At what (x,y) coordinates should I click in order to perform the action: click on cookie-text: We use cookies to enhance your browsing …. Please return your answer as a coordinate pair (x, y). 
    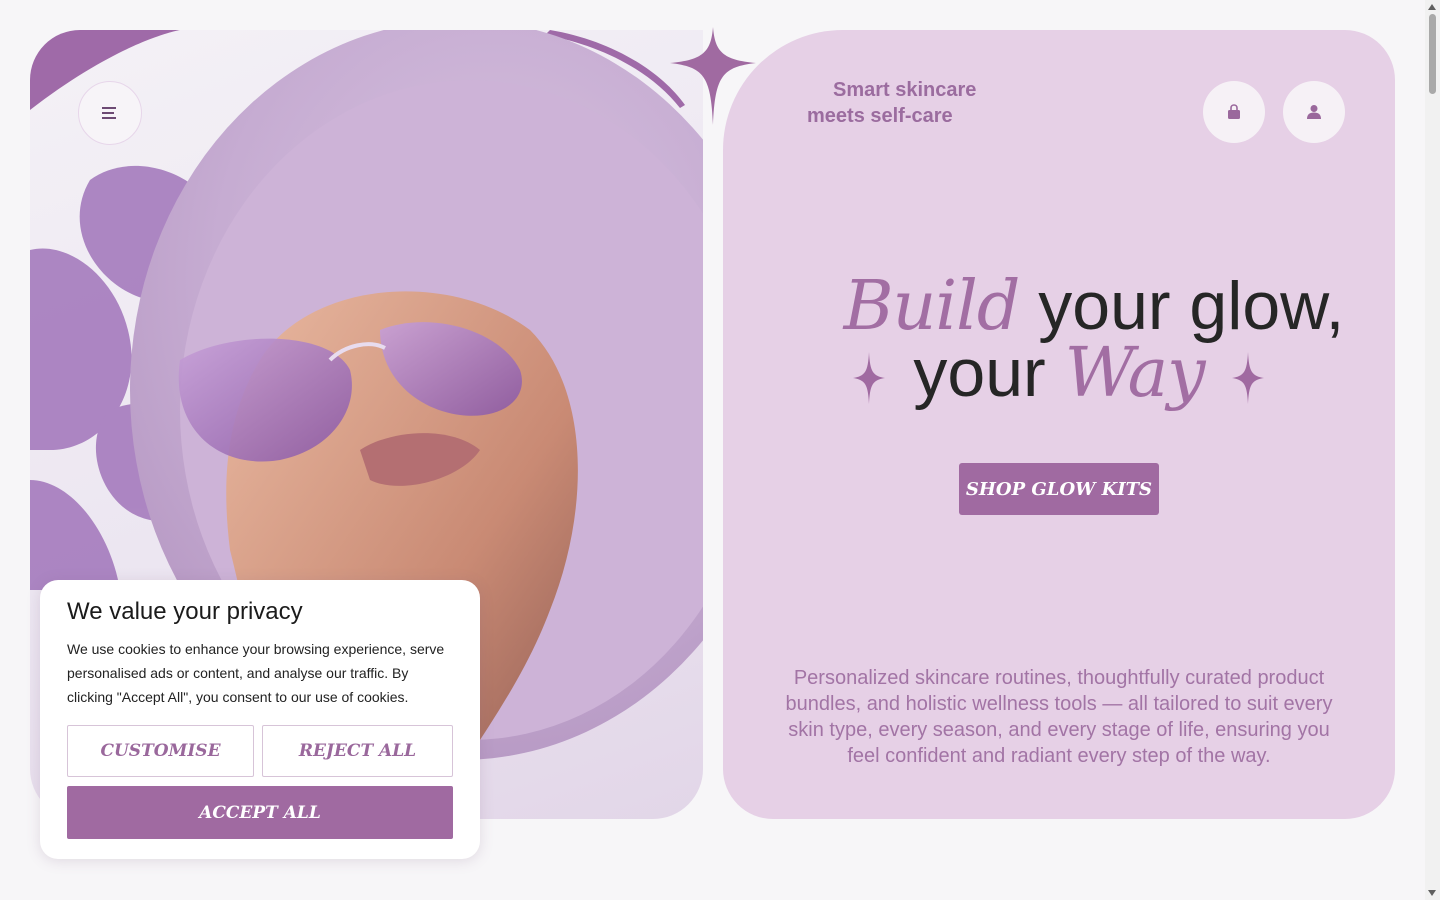
    Looking at the image, I should click on (256, 673).